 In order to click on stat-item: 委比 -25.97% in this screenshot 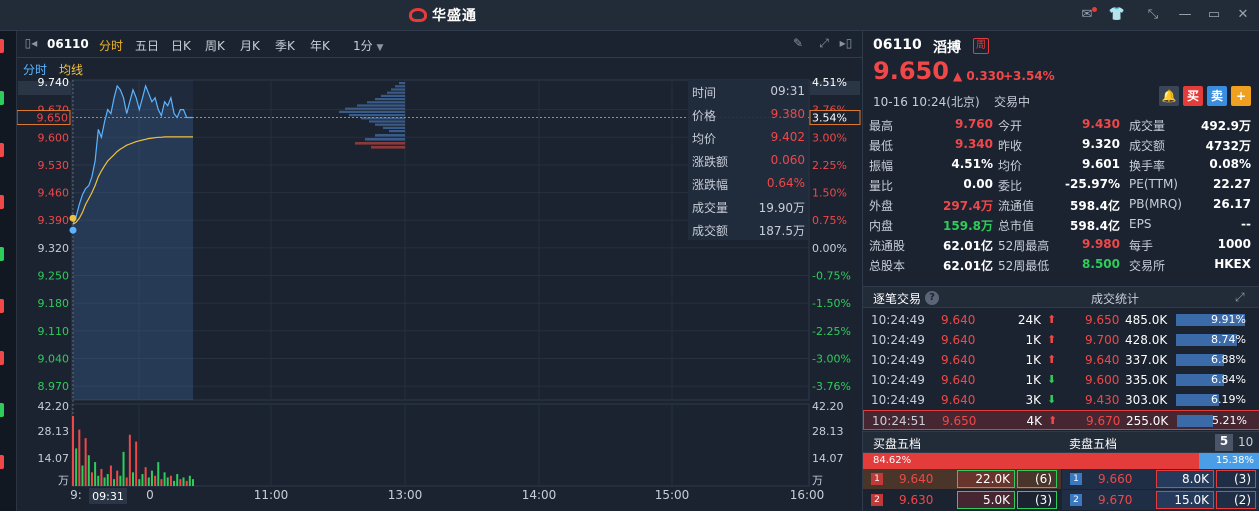, I will do `click(1059, 185)`.